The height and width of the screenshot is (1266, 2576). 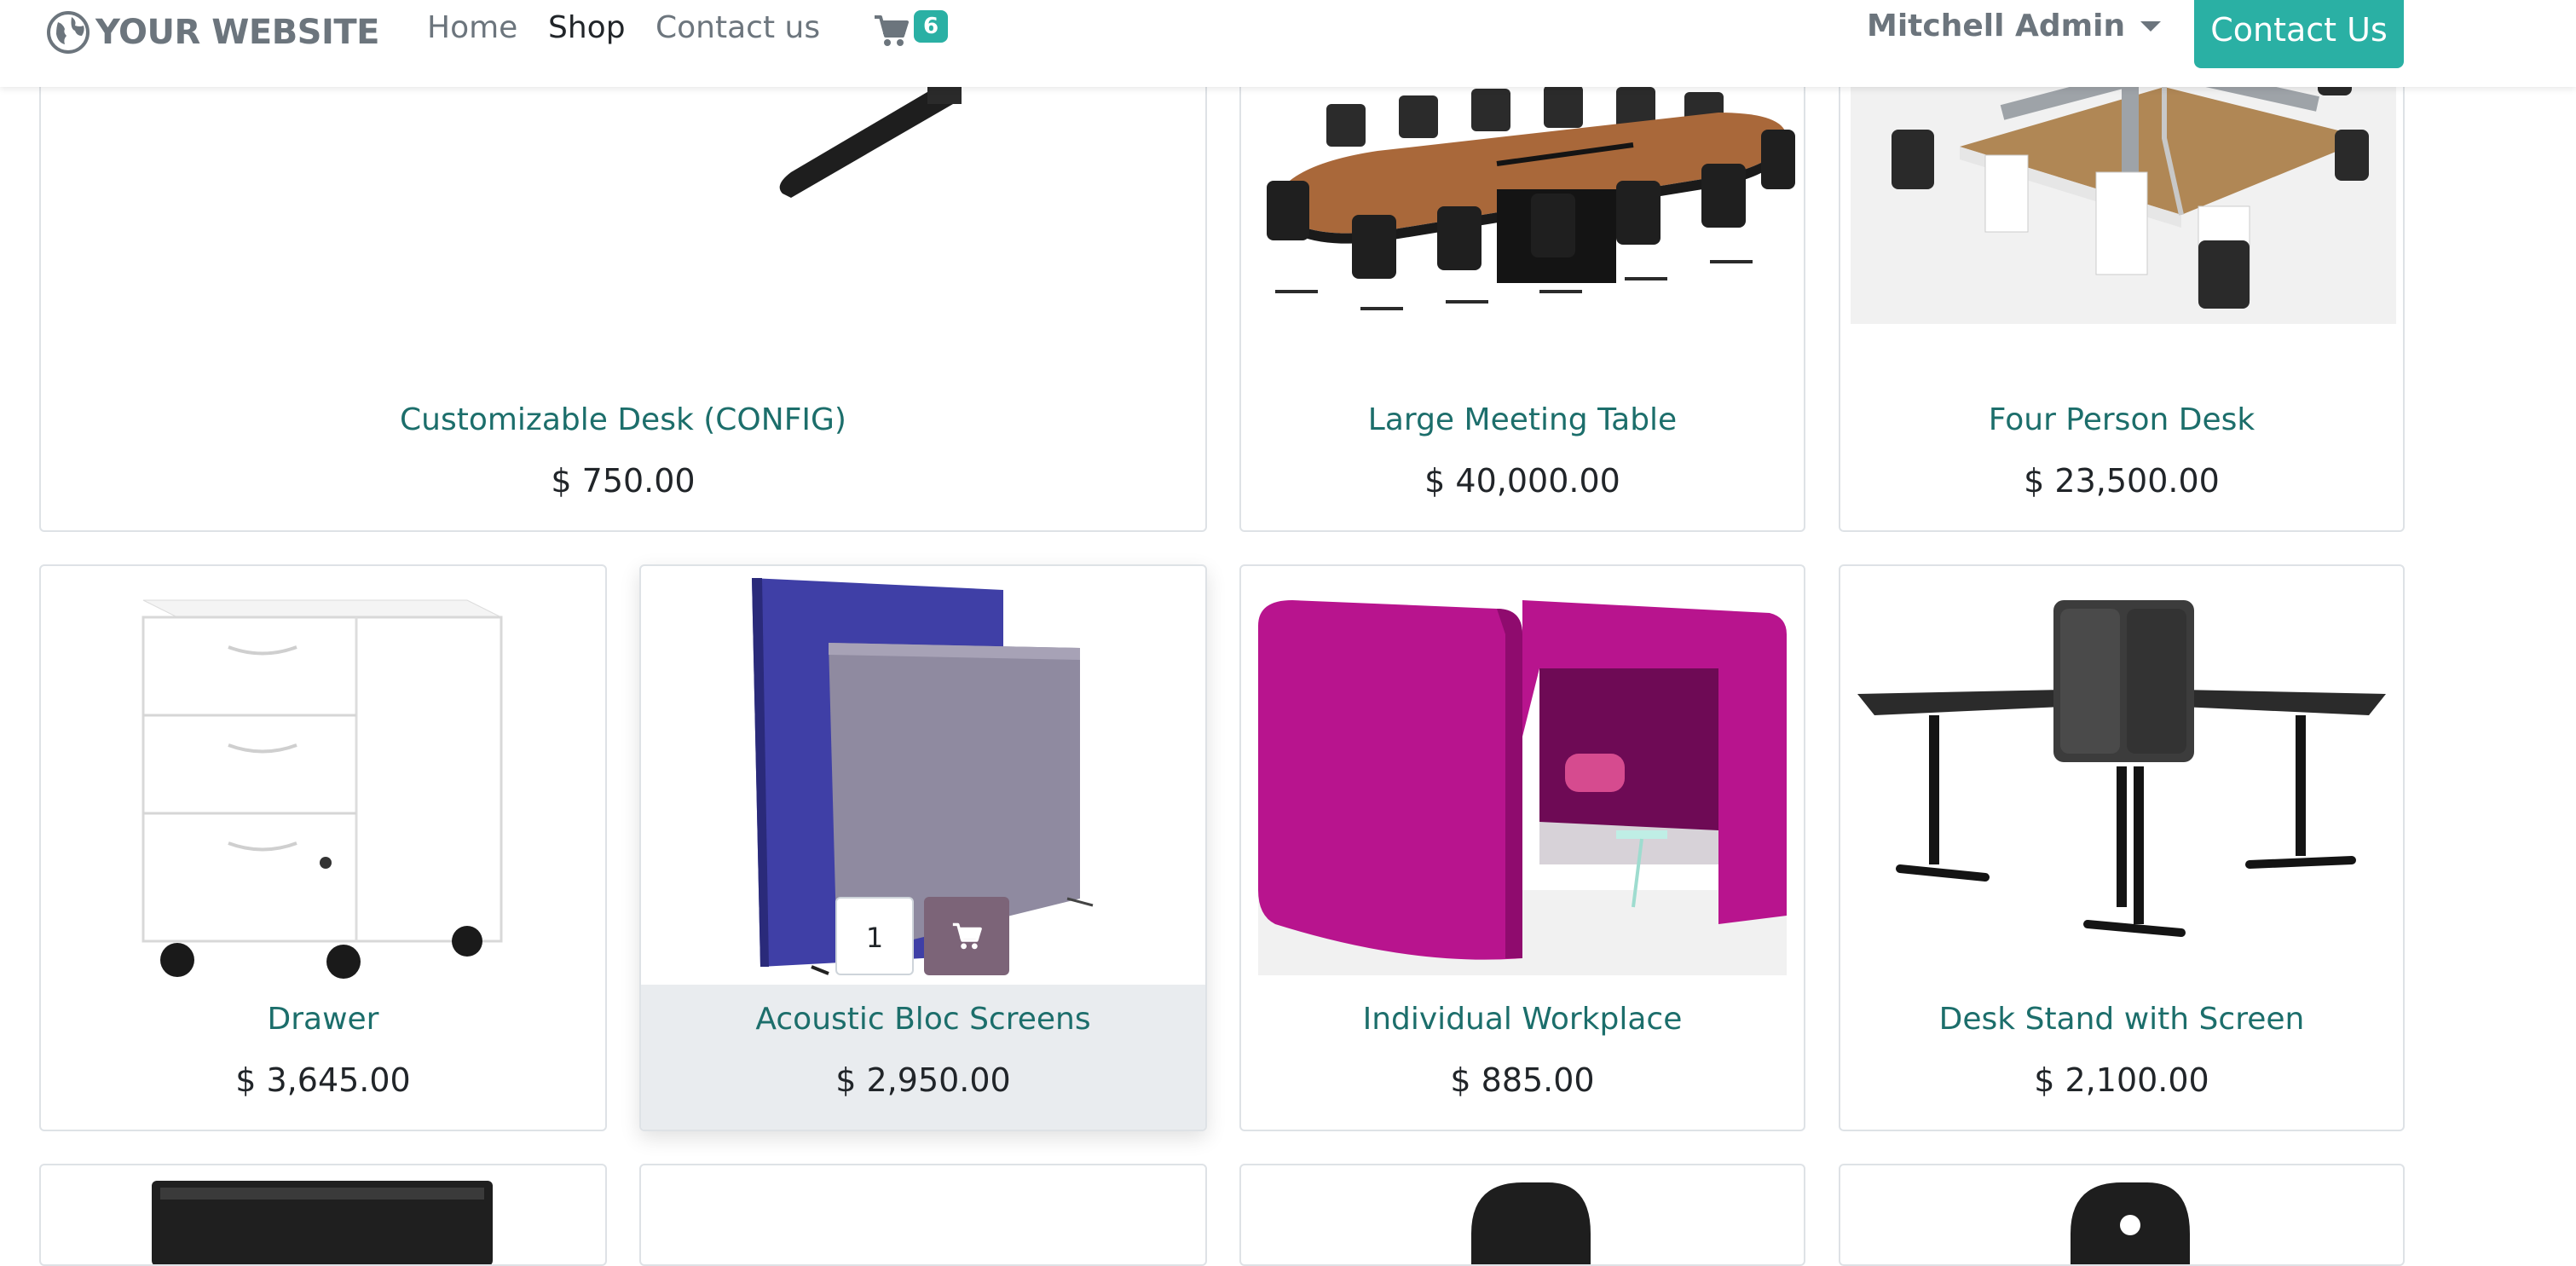 What do you see at coordinates (738, 28) in the screenshot?
I see `nav-contact-link: Contact us` at bounding box center [738, 28].